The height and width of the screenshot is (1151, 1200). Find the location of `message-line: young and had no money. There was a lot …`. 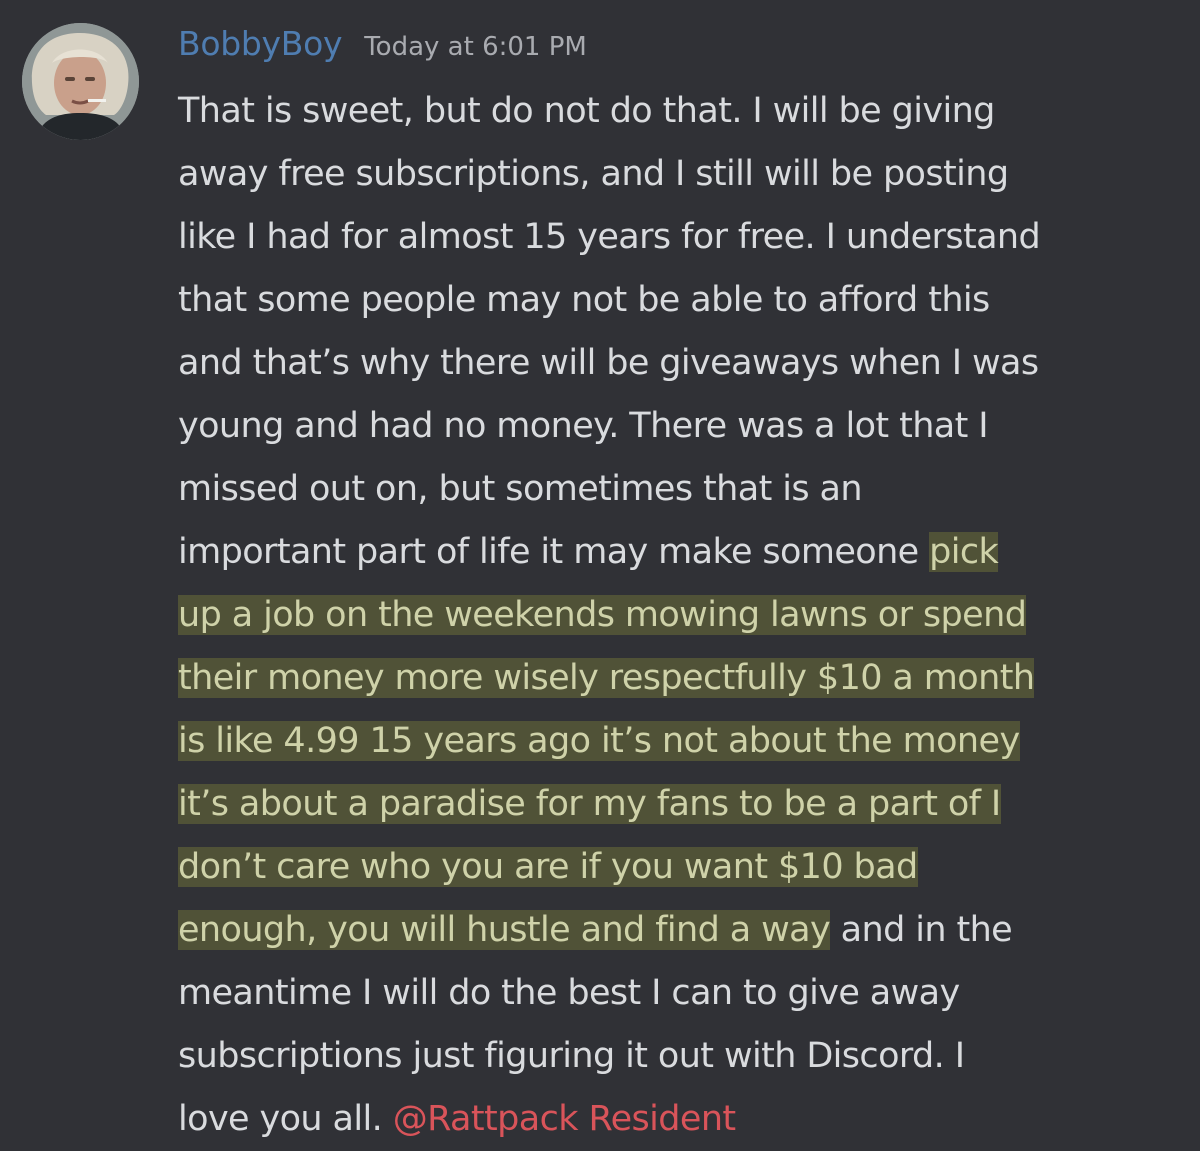

message-line: young and had no money. There was a lot … is located at coordinates (583, 426).